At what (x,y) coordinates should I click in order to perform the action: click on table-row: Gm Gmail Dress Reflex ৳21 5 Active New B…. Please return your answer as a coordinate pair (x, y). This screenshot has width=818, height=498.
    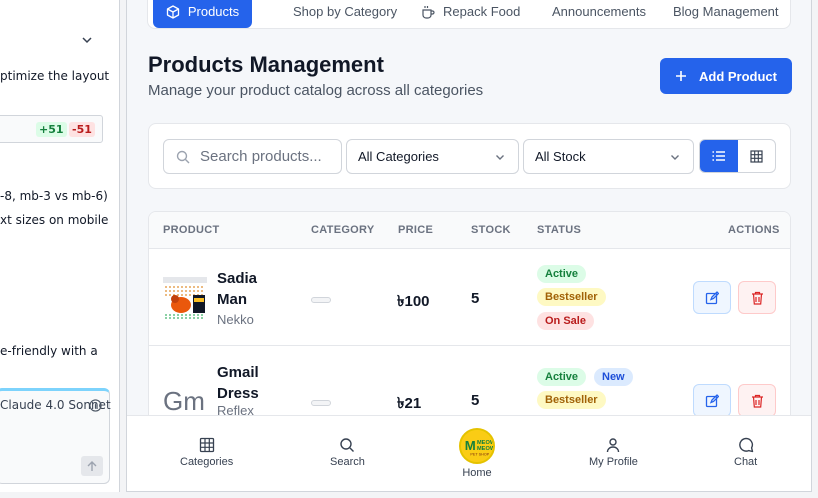
    Looking at the image, I should click on (469, 381).